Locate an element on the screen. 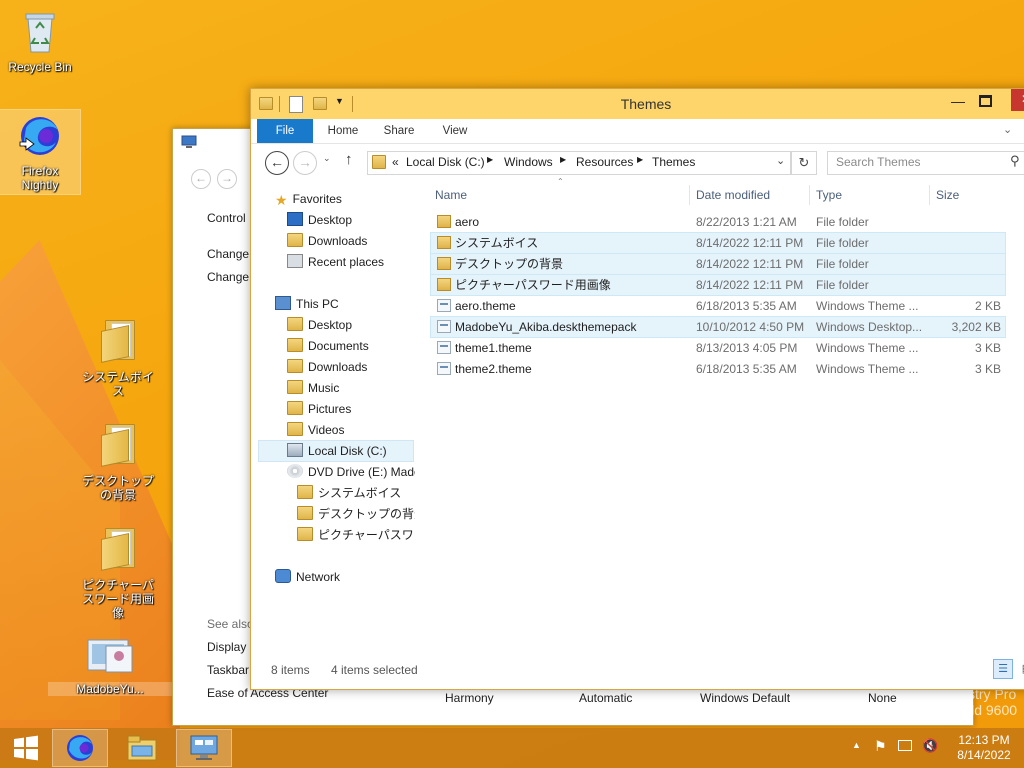 The height and width of the screenshot is (768, 1024). back-button: ← is located at coordinates (201, 179).